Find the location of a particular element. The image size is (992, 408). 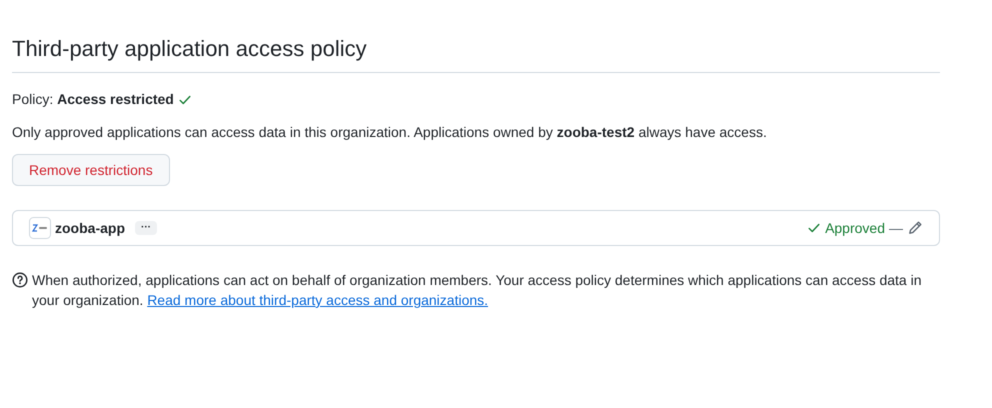

policy-label: Policy: Access restricted is located at coordinates (93, 99).